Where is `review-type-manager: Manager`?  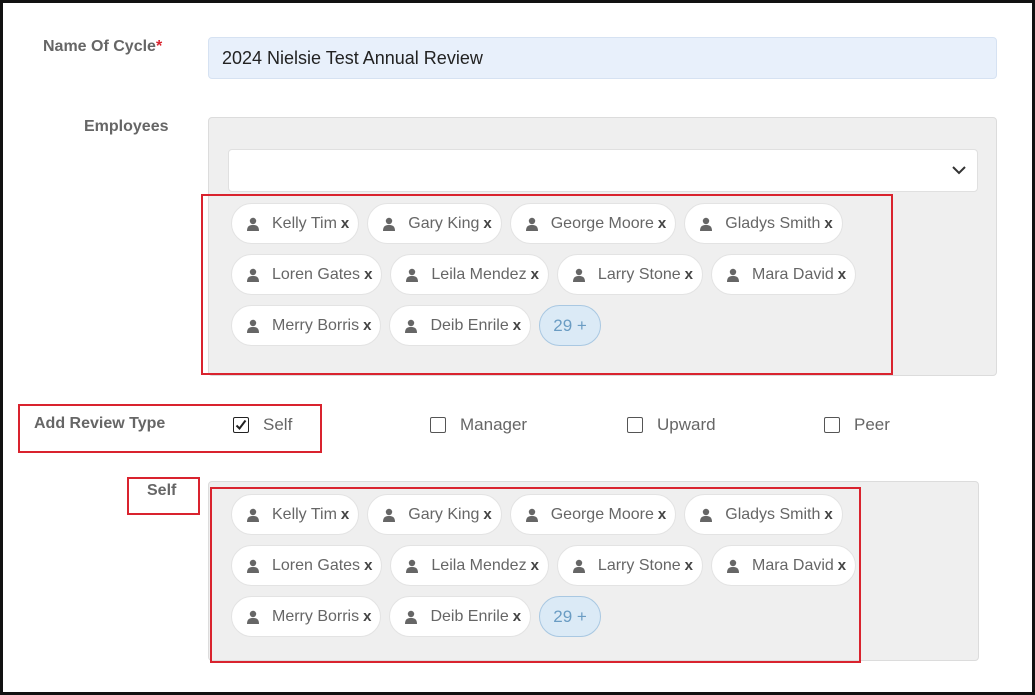
review-type-manager: Manager is located at coordinates (478, 425).